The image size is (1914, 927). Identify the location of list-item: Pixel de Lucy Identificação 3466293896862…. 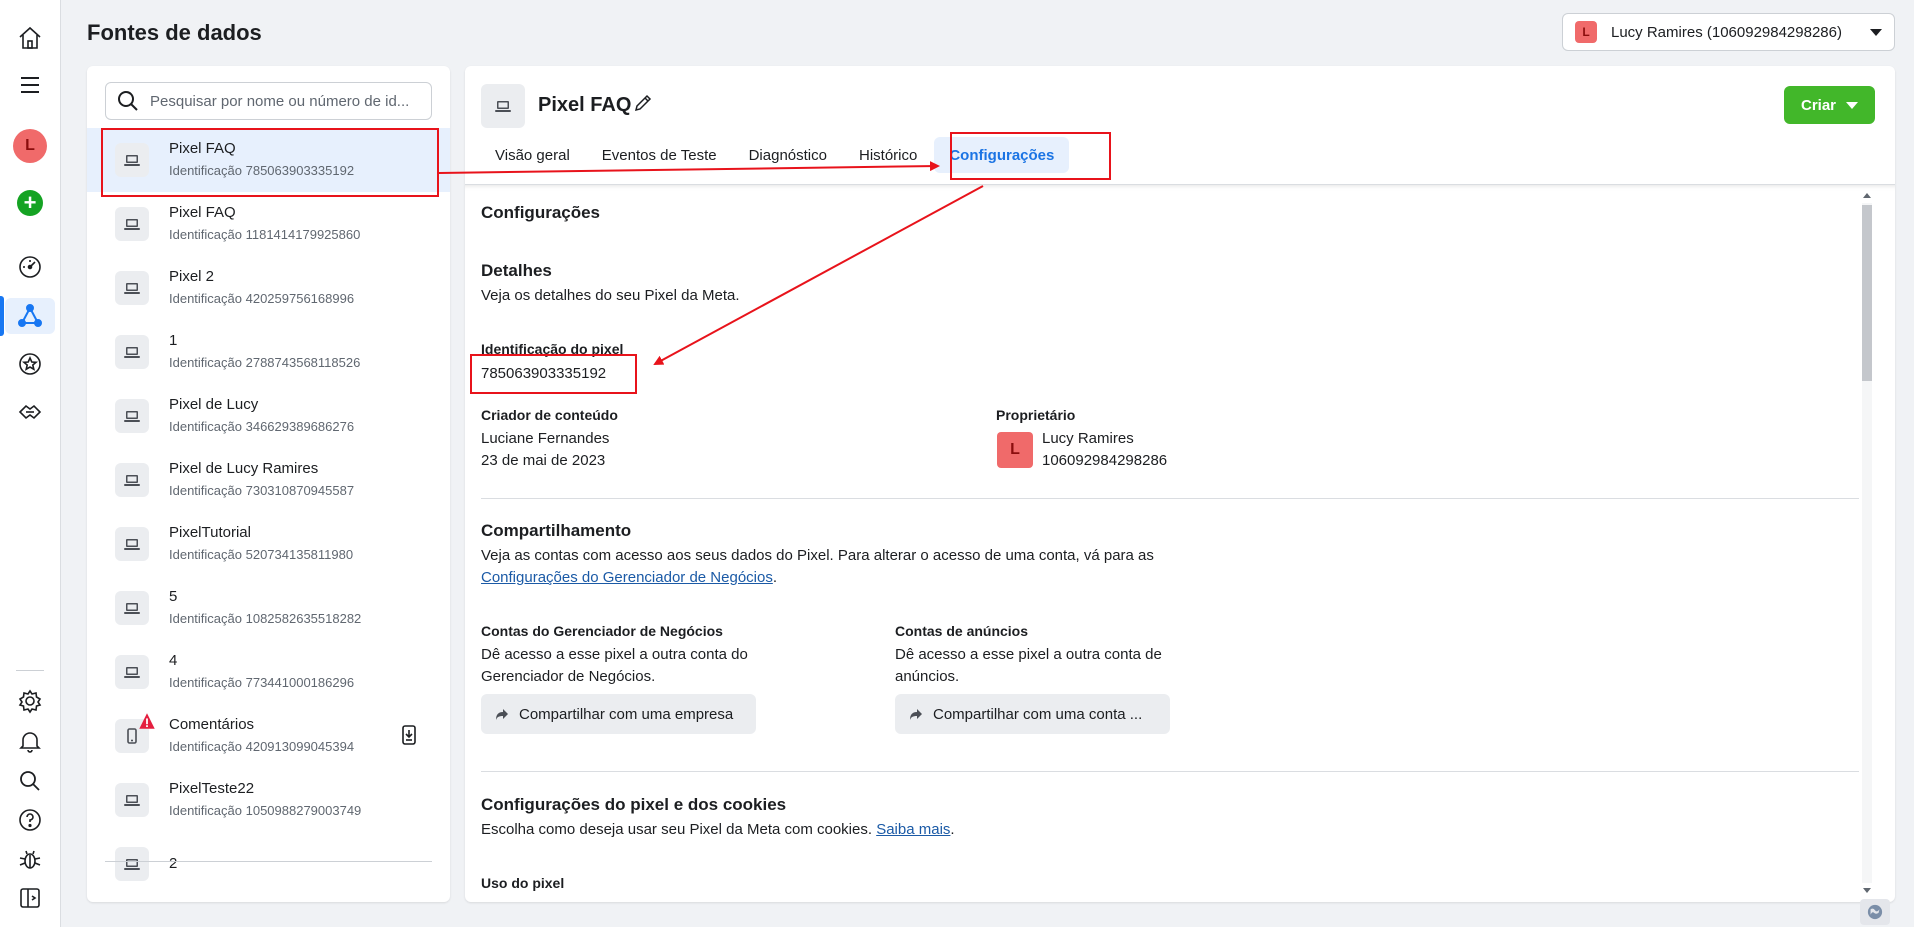
(268, 416).